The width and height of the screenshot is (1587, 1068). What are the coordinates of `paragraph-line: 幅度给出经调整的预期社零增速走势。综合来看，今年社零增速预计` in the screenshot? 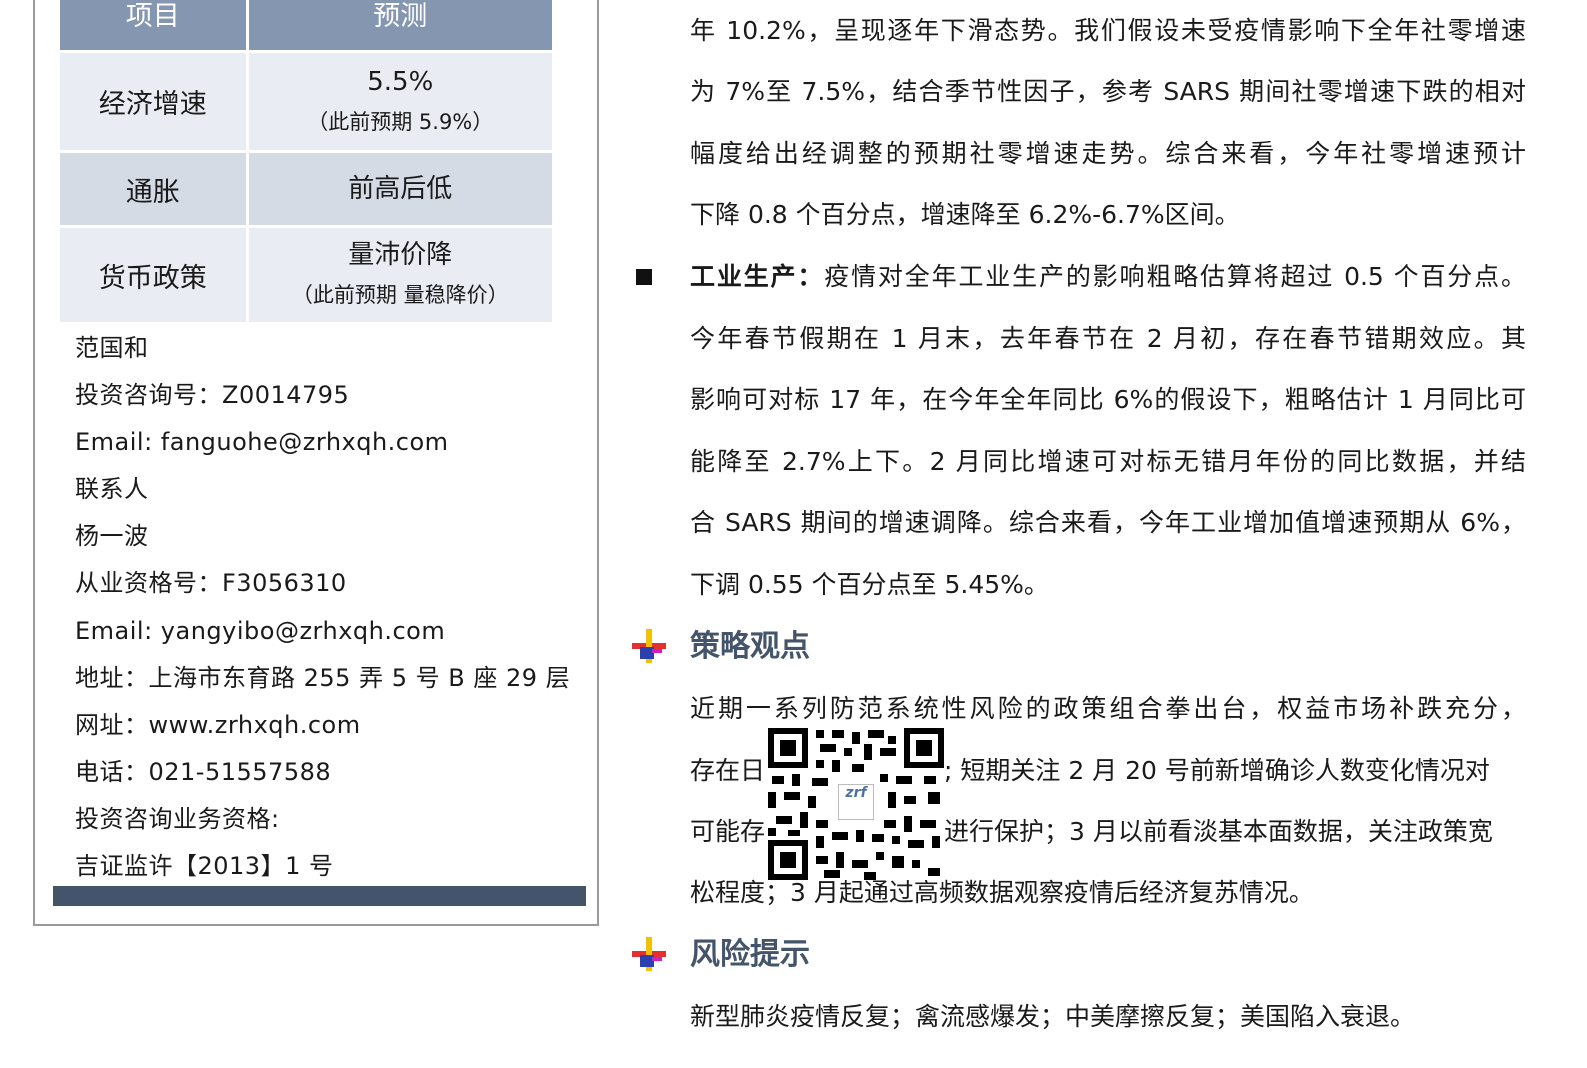 It's located at (1108, 153).